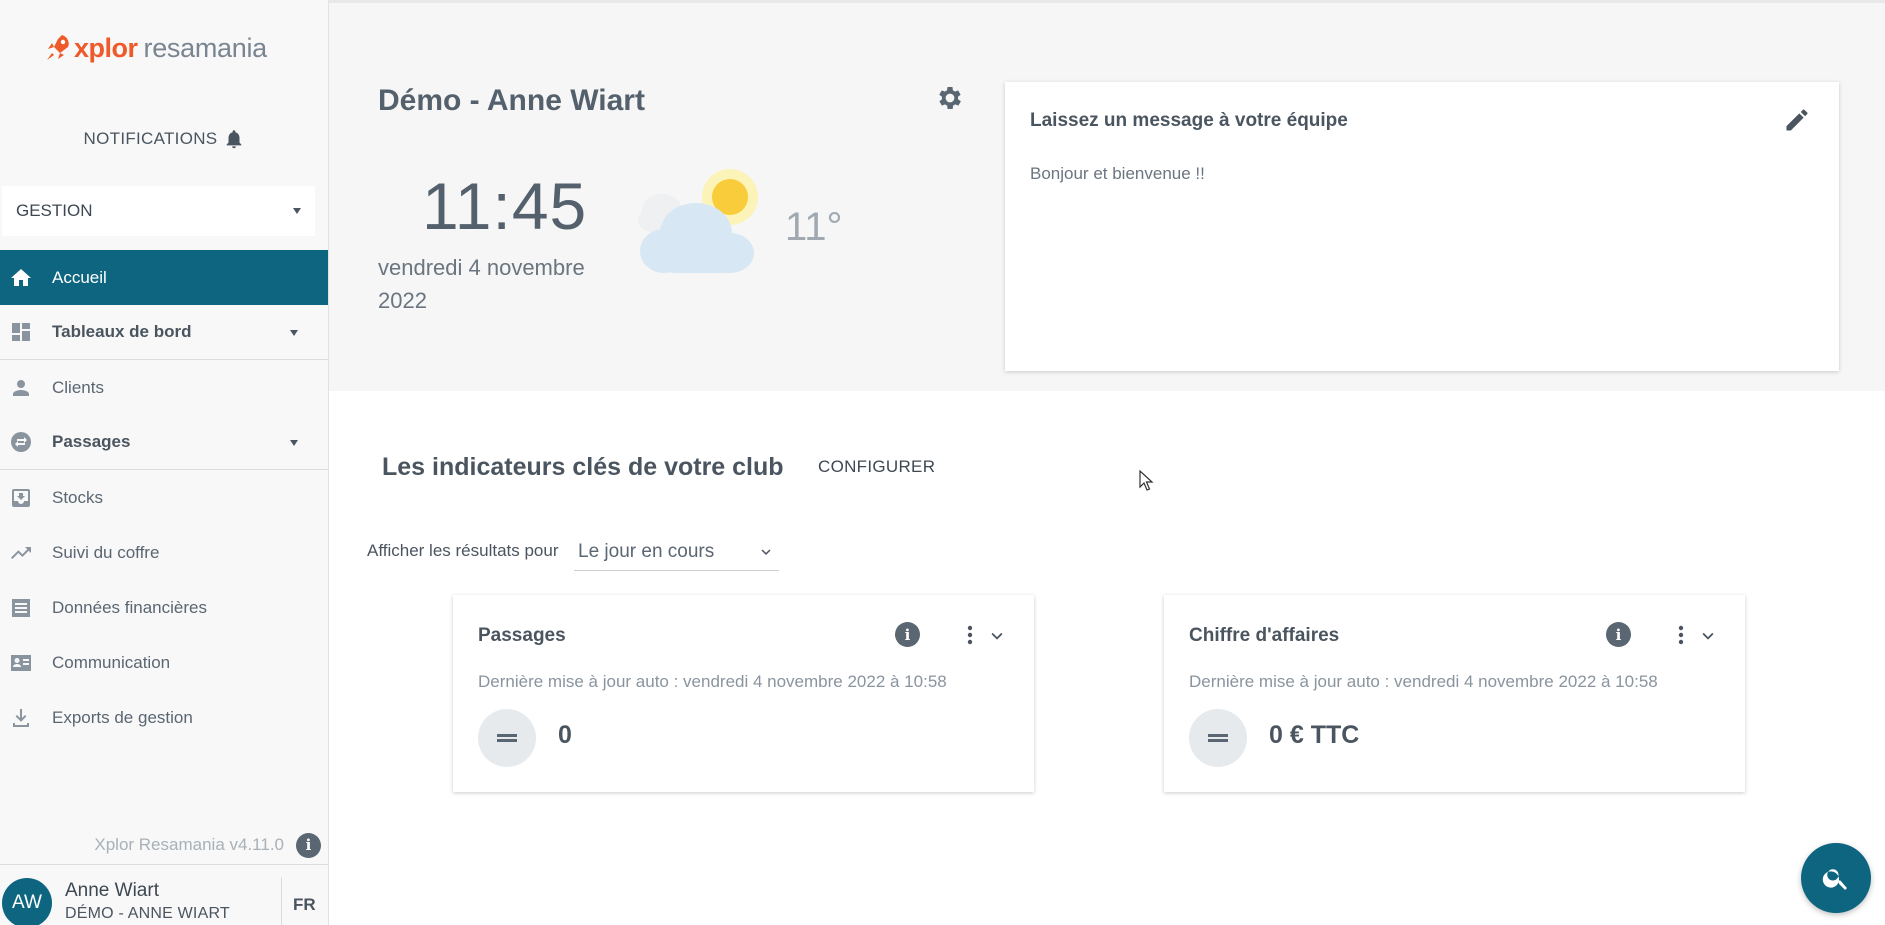 Image resolution: width=1885 pixels, height=925 pixels. Describe the element at coordinates (1314, 735) in the screenshot. I see `kpi-card-value: 0 € TTC` at that location.